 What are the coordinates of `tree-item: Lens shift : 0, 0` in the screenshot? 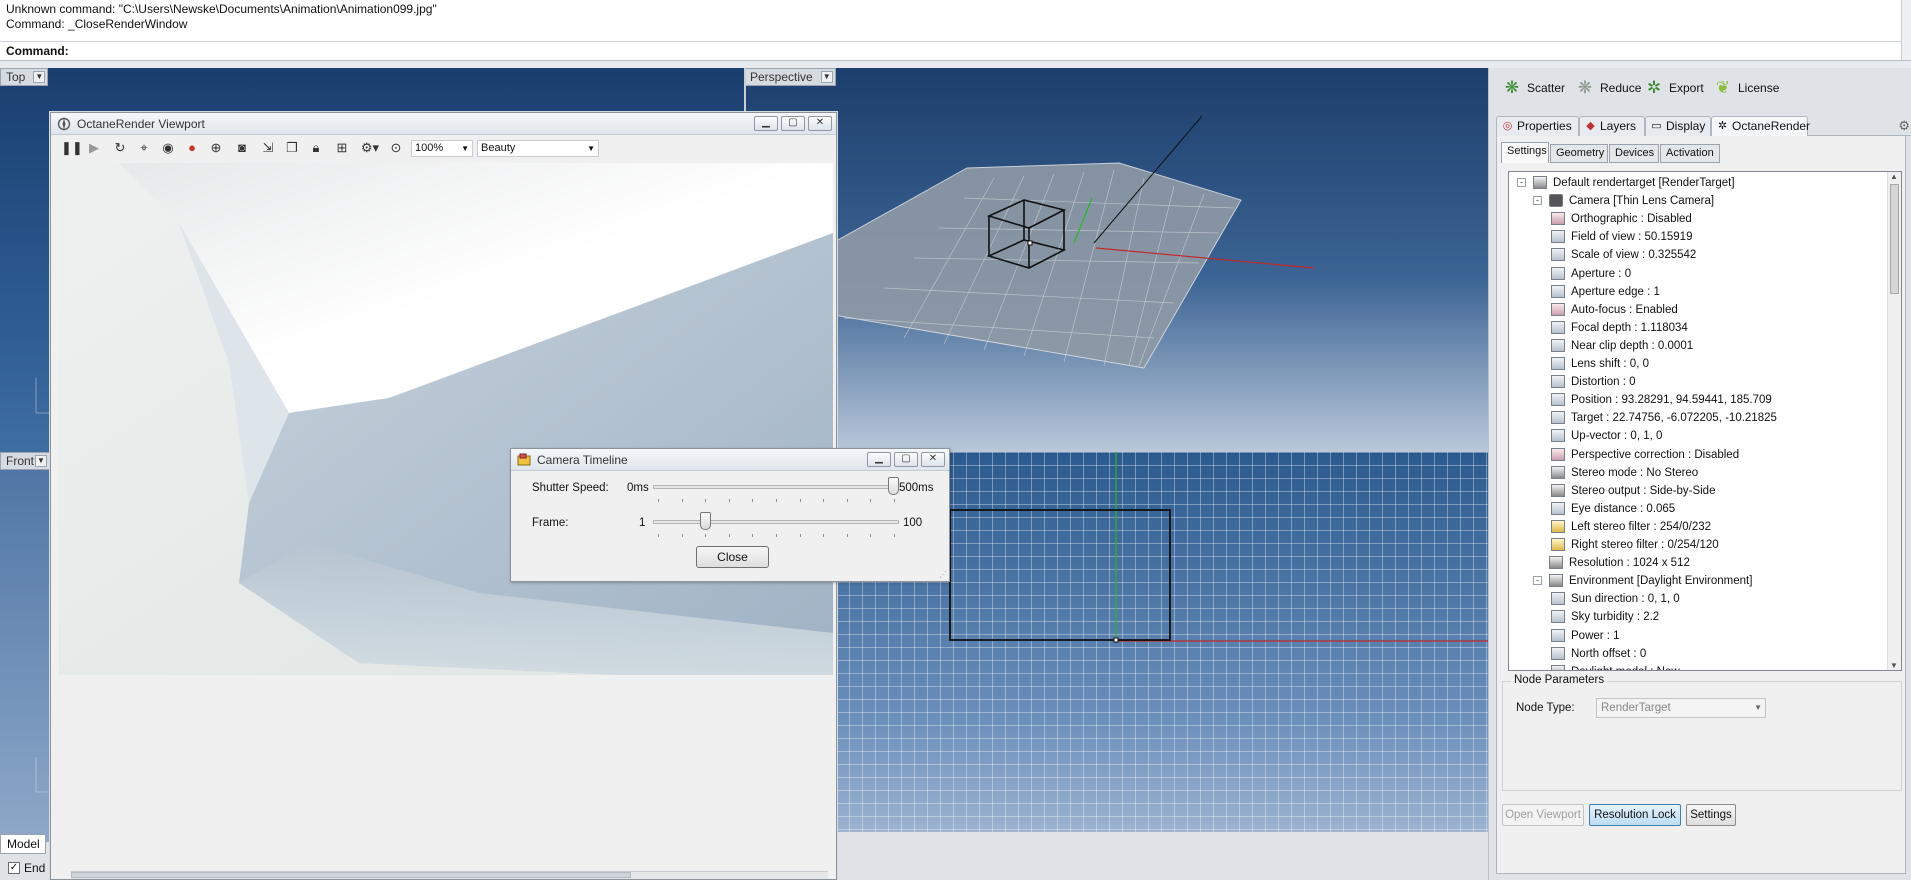 It's located at (1698, 364).